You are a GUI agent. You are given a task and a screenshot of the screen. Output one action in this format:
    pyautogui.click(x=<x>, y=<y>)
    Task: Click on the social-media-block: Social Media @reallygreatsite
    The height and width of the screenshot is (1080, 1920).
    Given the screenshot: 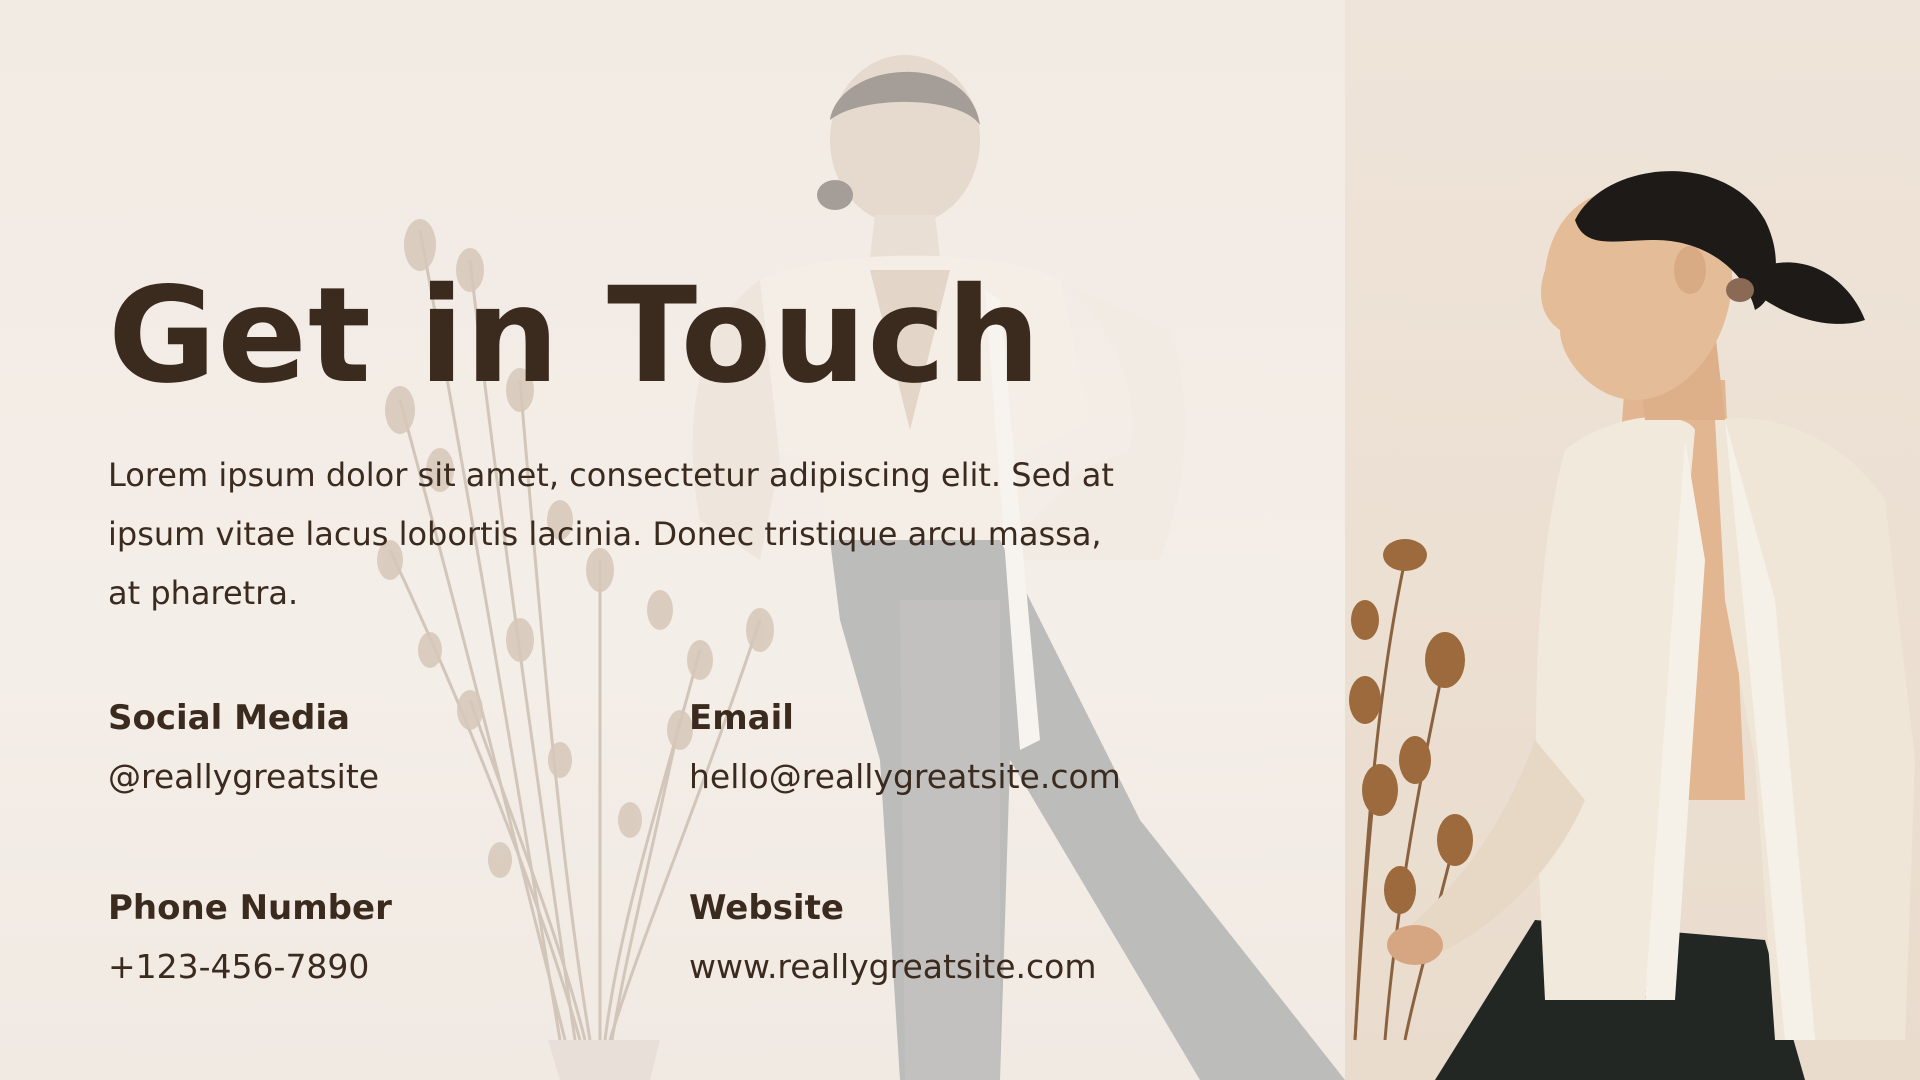 What is the action you would take?
    pyautogui.click(x=368, y=748)
    